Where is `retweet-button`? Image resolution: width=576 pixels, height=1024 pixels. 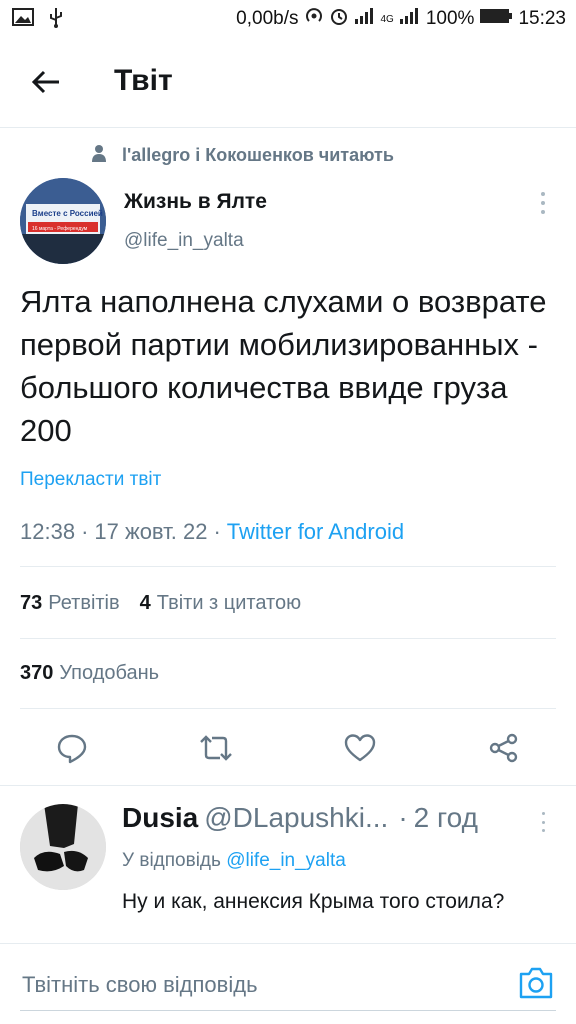
retweet-button is located at coordinates (216, 748).